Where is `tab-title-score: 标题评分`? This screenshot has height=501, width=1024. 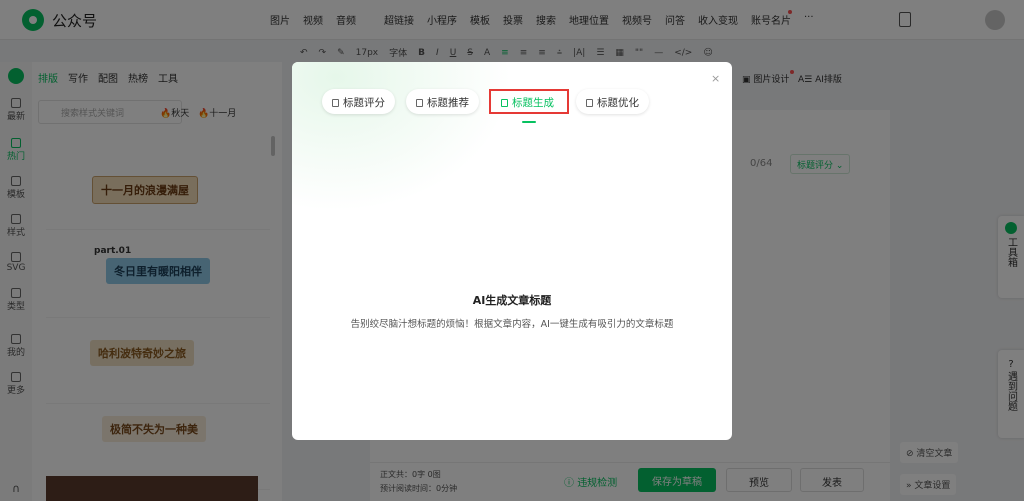 tab-title-score: 标题评分 is located at coordinates (358, 101).